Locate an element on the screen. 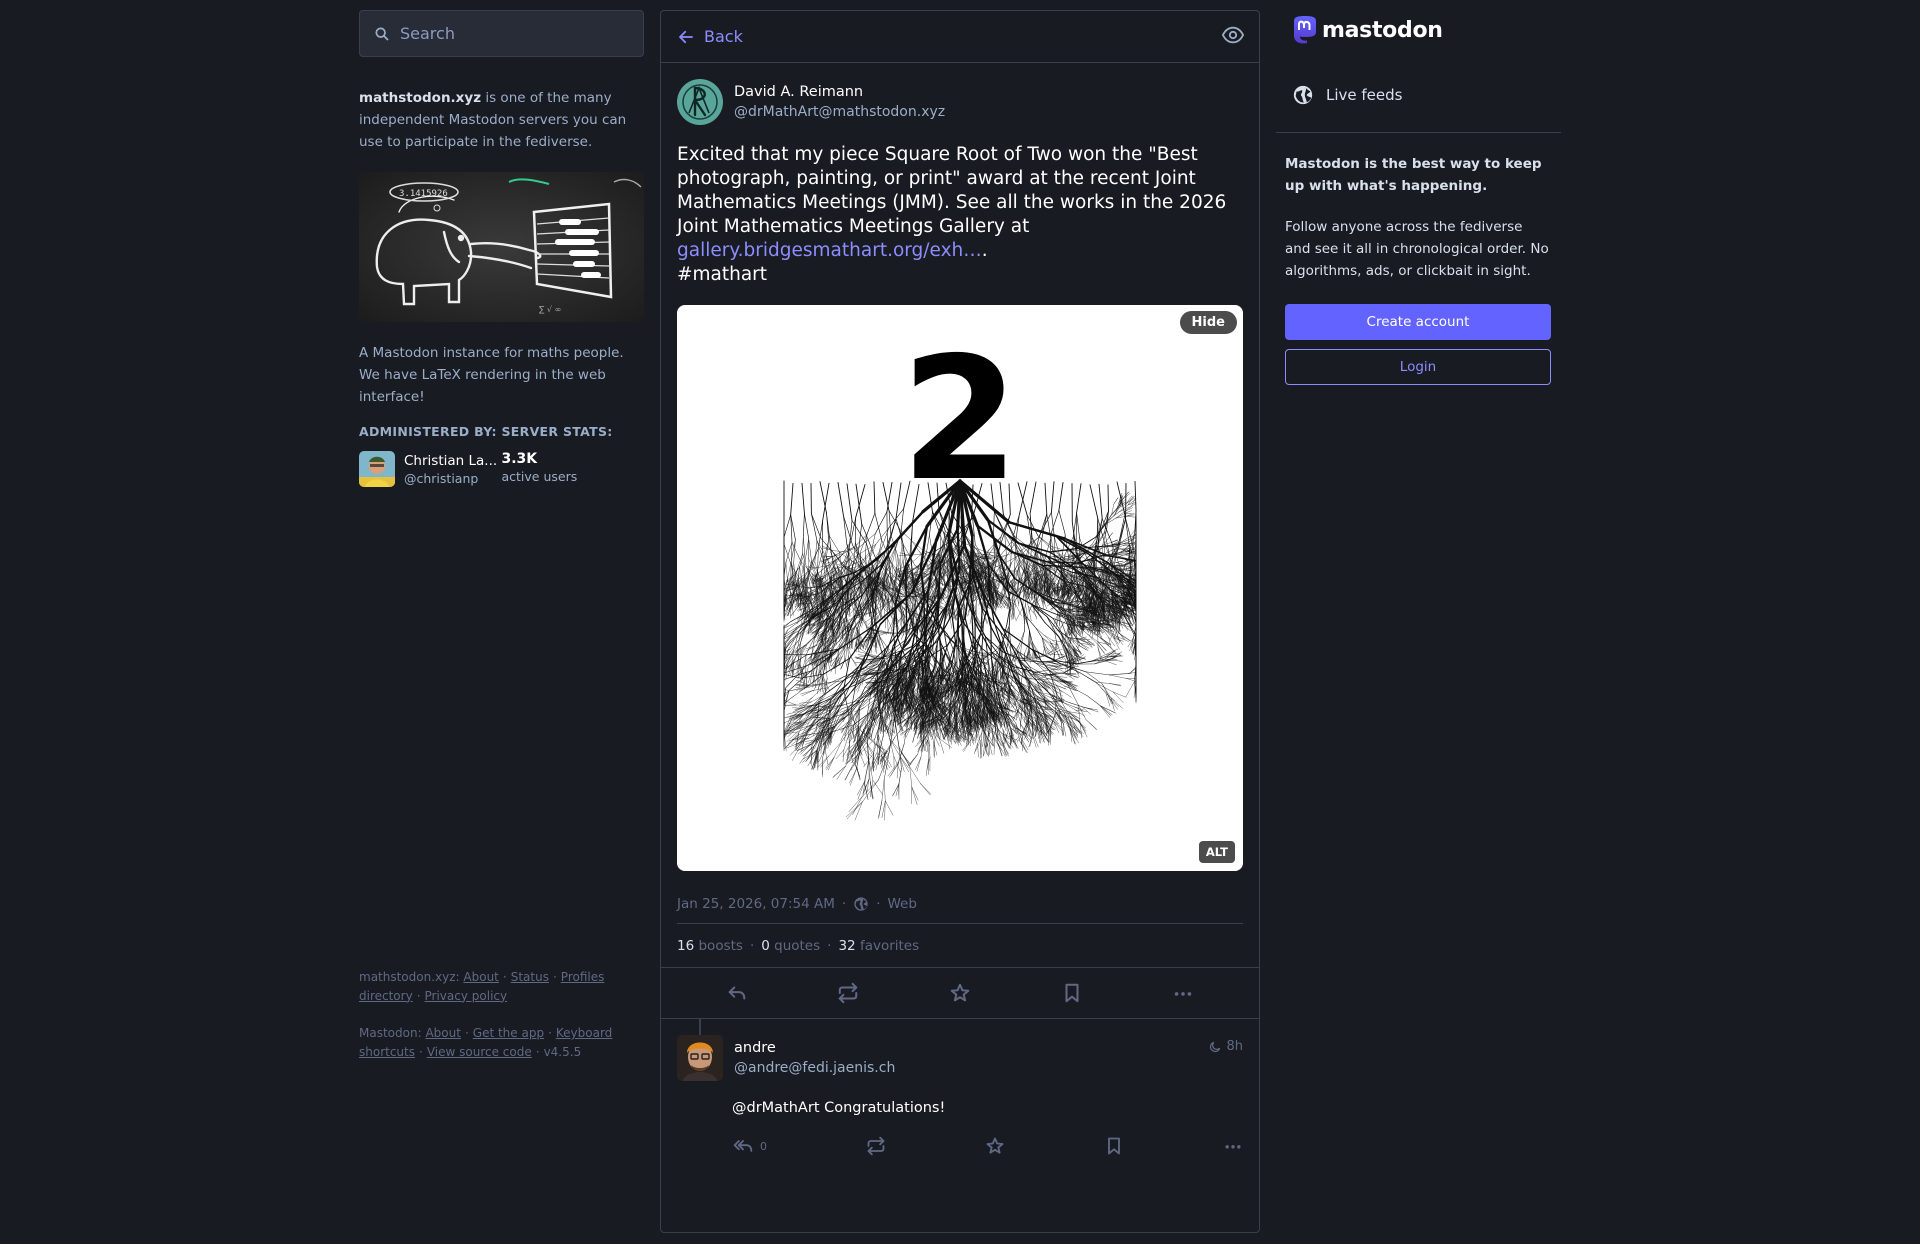 This screenshot has width=1920, height=1244. hashtag-mathart: #mathart is located at coordinates (722, 274).